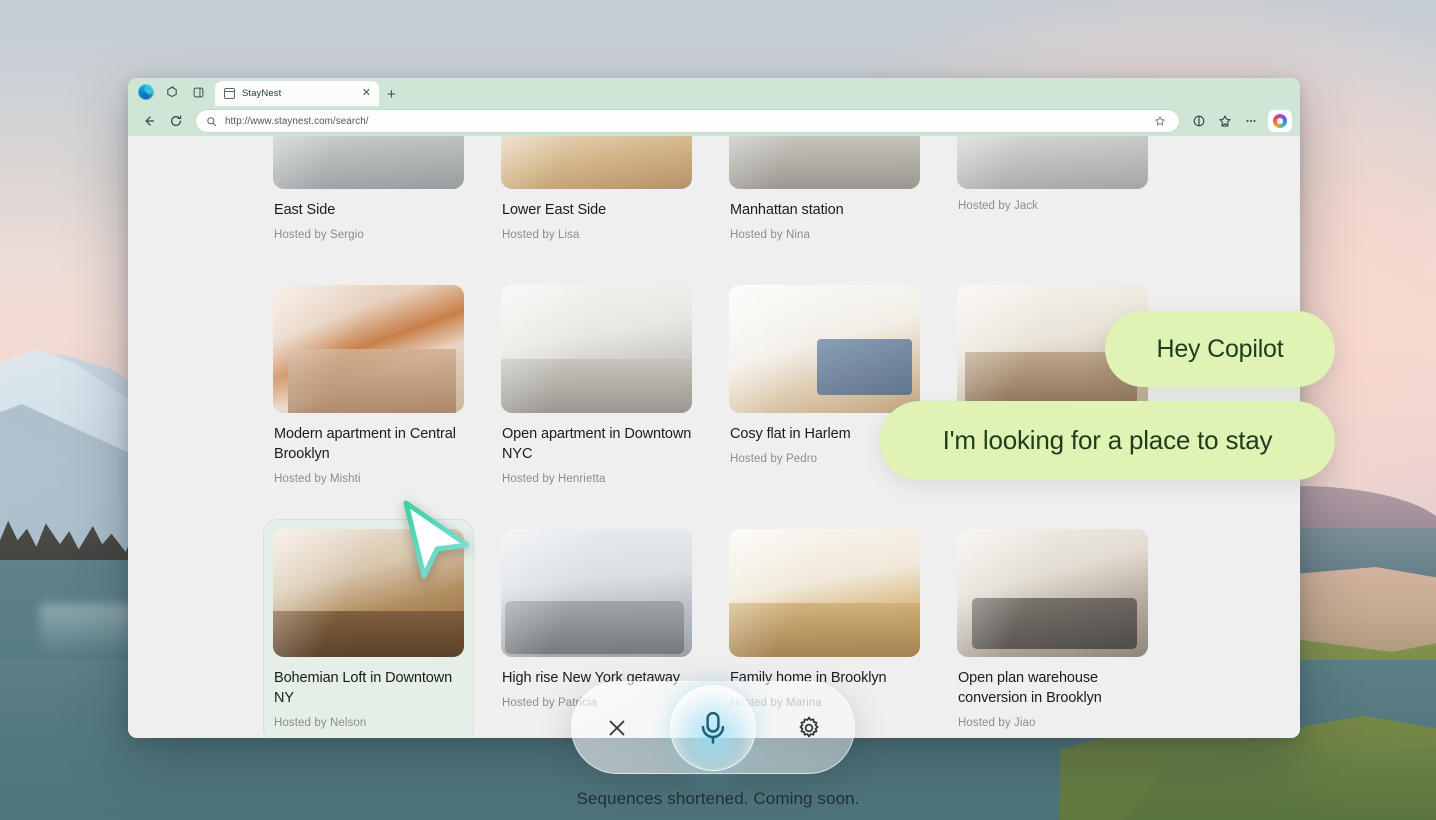 This screenshot has width=1436, height=820. What do you see at coordinates (541, 235) in the screenshot?
I see `listing-host: Hosted by Lisa` at bounding box center [541, 235].